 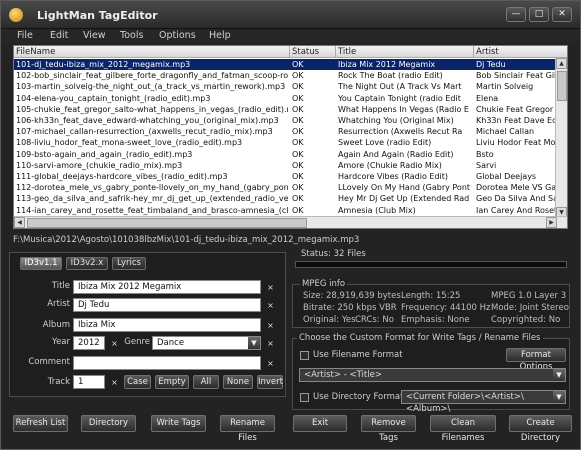 What do you see at coordinates (270, 382) in the screenshot?
I see `invert-button: Invert` at bounding box center [270, 382].